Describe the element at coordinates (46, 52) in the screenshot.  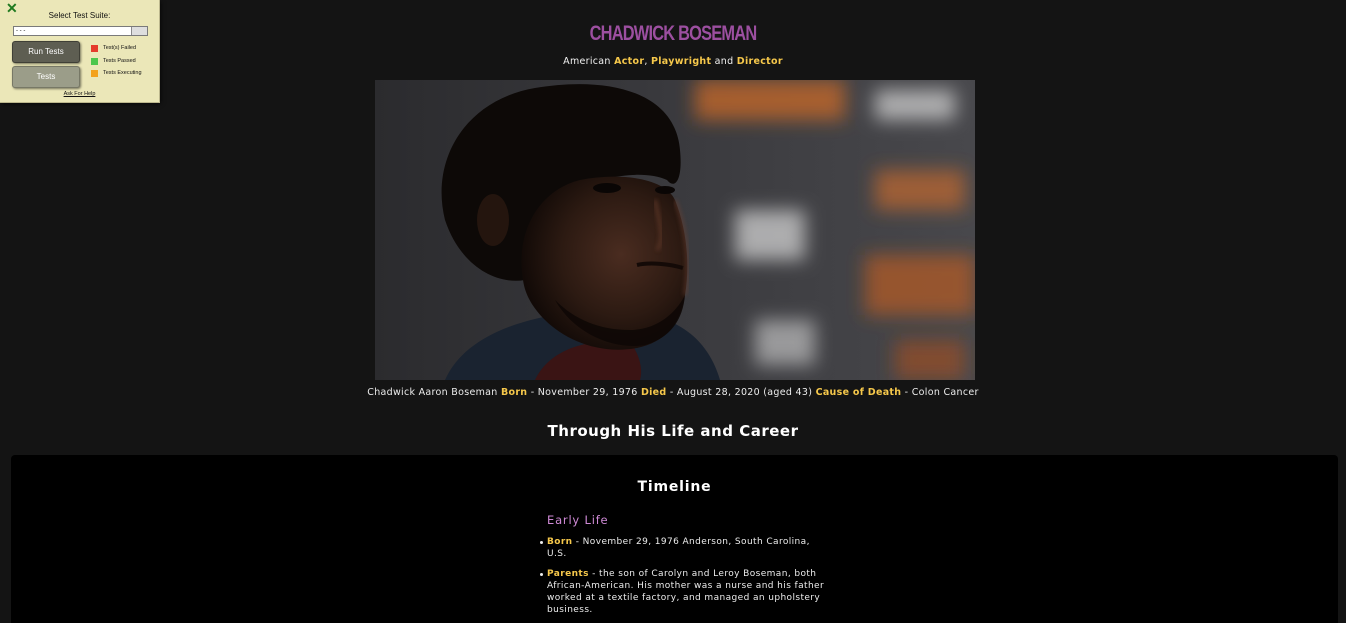
I see `run-tests-button: Run Tests` at that location.